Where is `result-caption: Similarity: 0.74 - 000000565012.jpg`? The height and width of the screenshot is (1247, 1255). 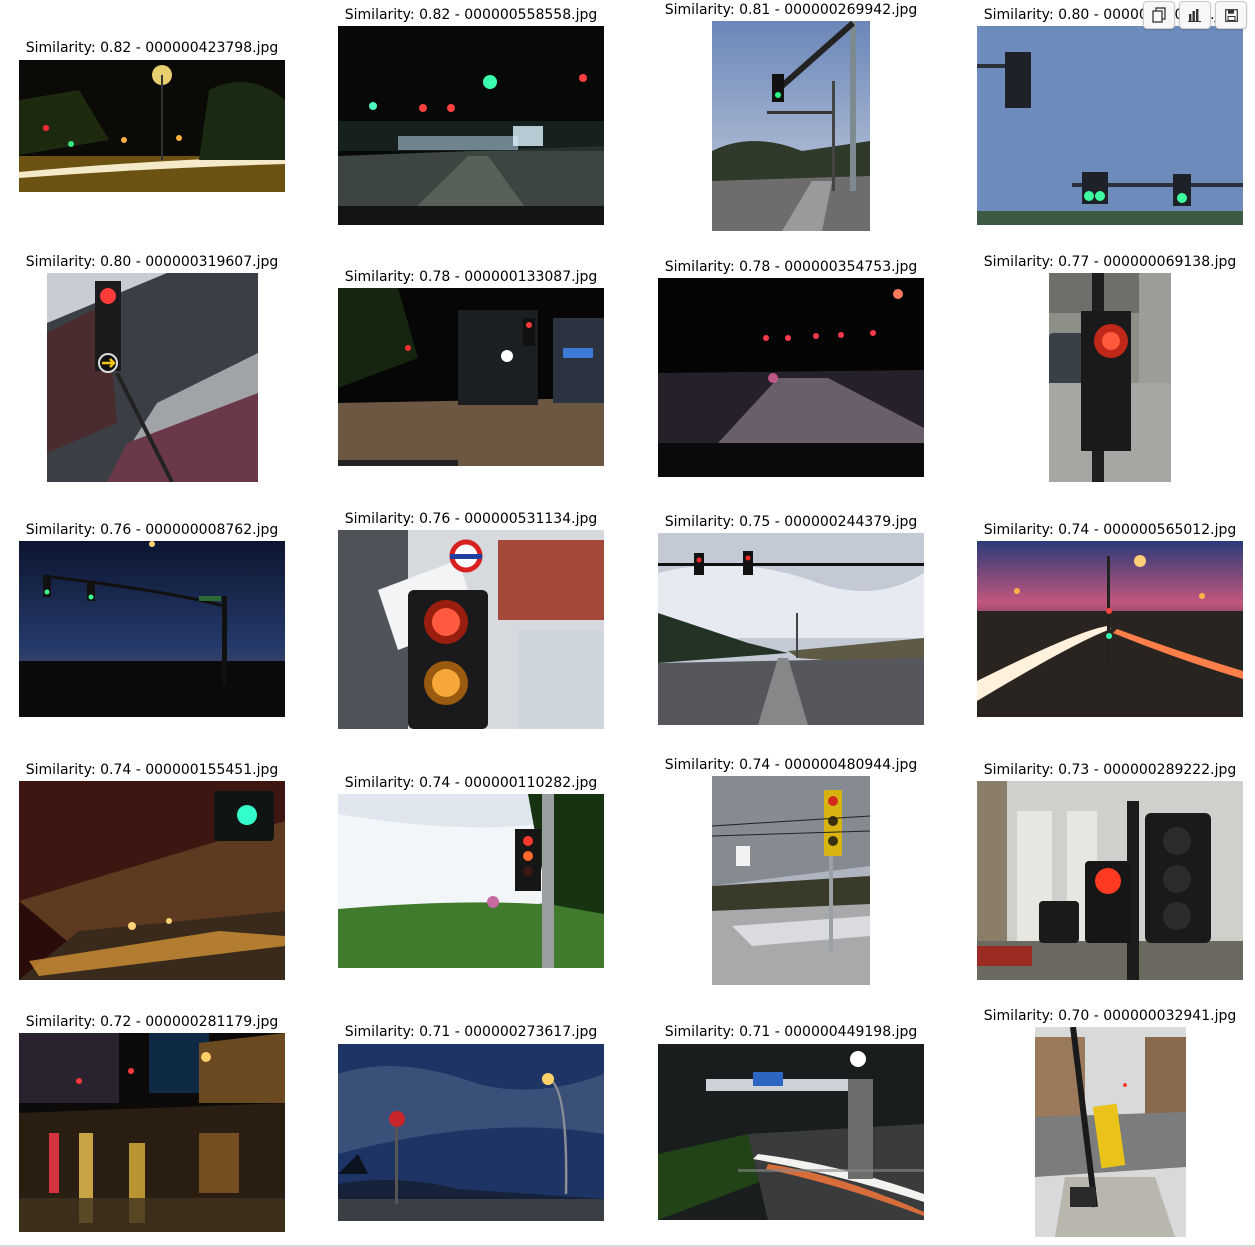 result-caption: Similarity: 0.74 - 000000565012.jpg is located at coordinates (1110, 530).